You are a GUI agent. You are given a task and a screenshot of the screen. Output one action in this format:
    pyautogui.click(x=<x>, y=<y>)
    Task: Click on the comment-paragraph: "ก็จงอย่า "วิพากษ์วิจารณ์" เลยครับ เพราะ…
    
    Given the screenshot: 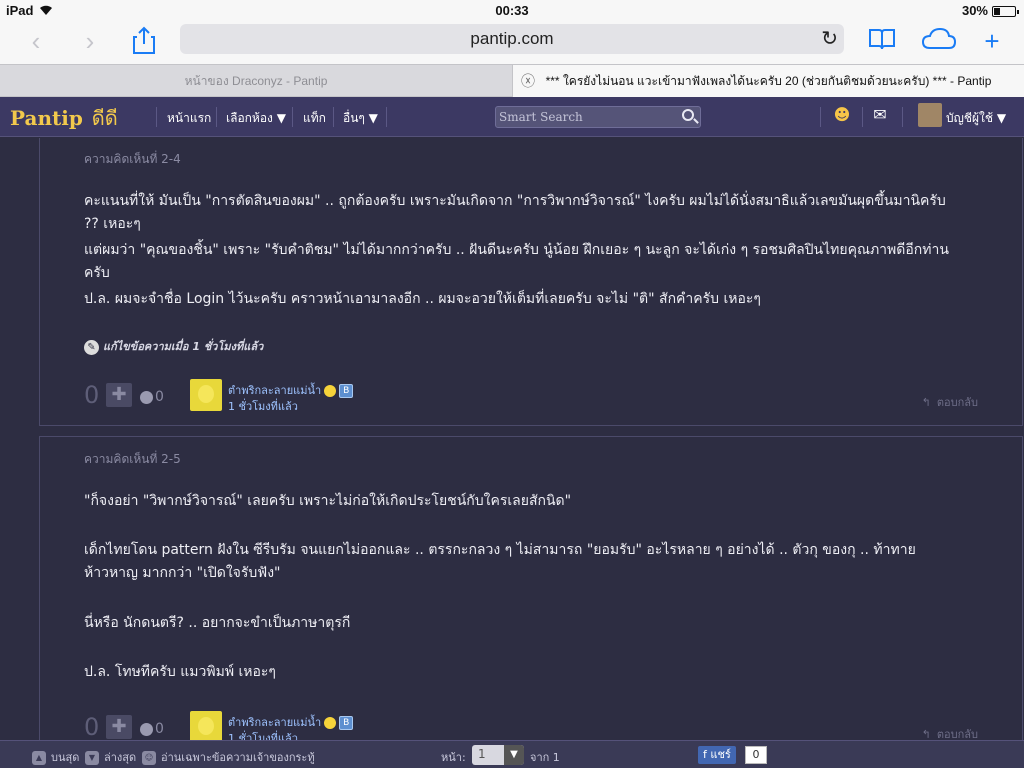 What is the action you would take?
    pyautogui.click(x=328, y=501)
    